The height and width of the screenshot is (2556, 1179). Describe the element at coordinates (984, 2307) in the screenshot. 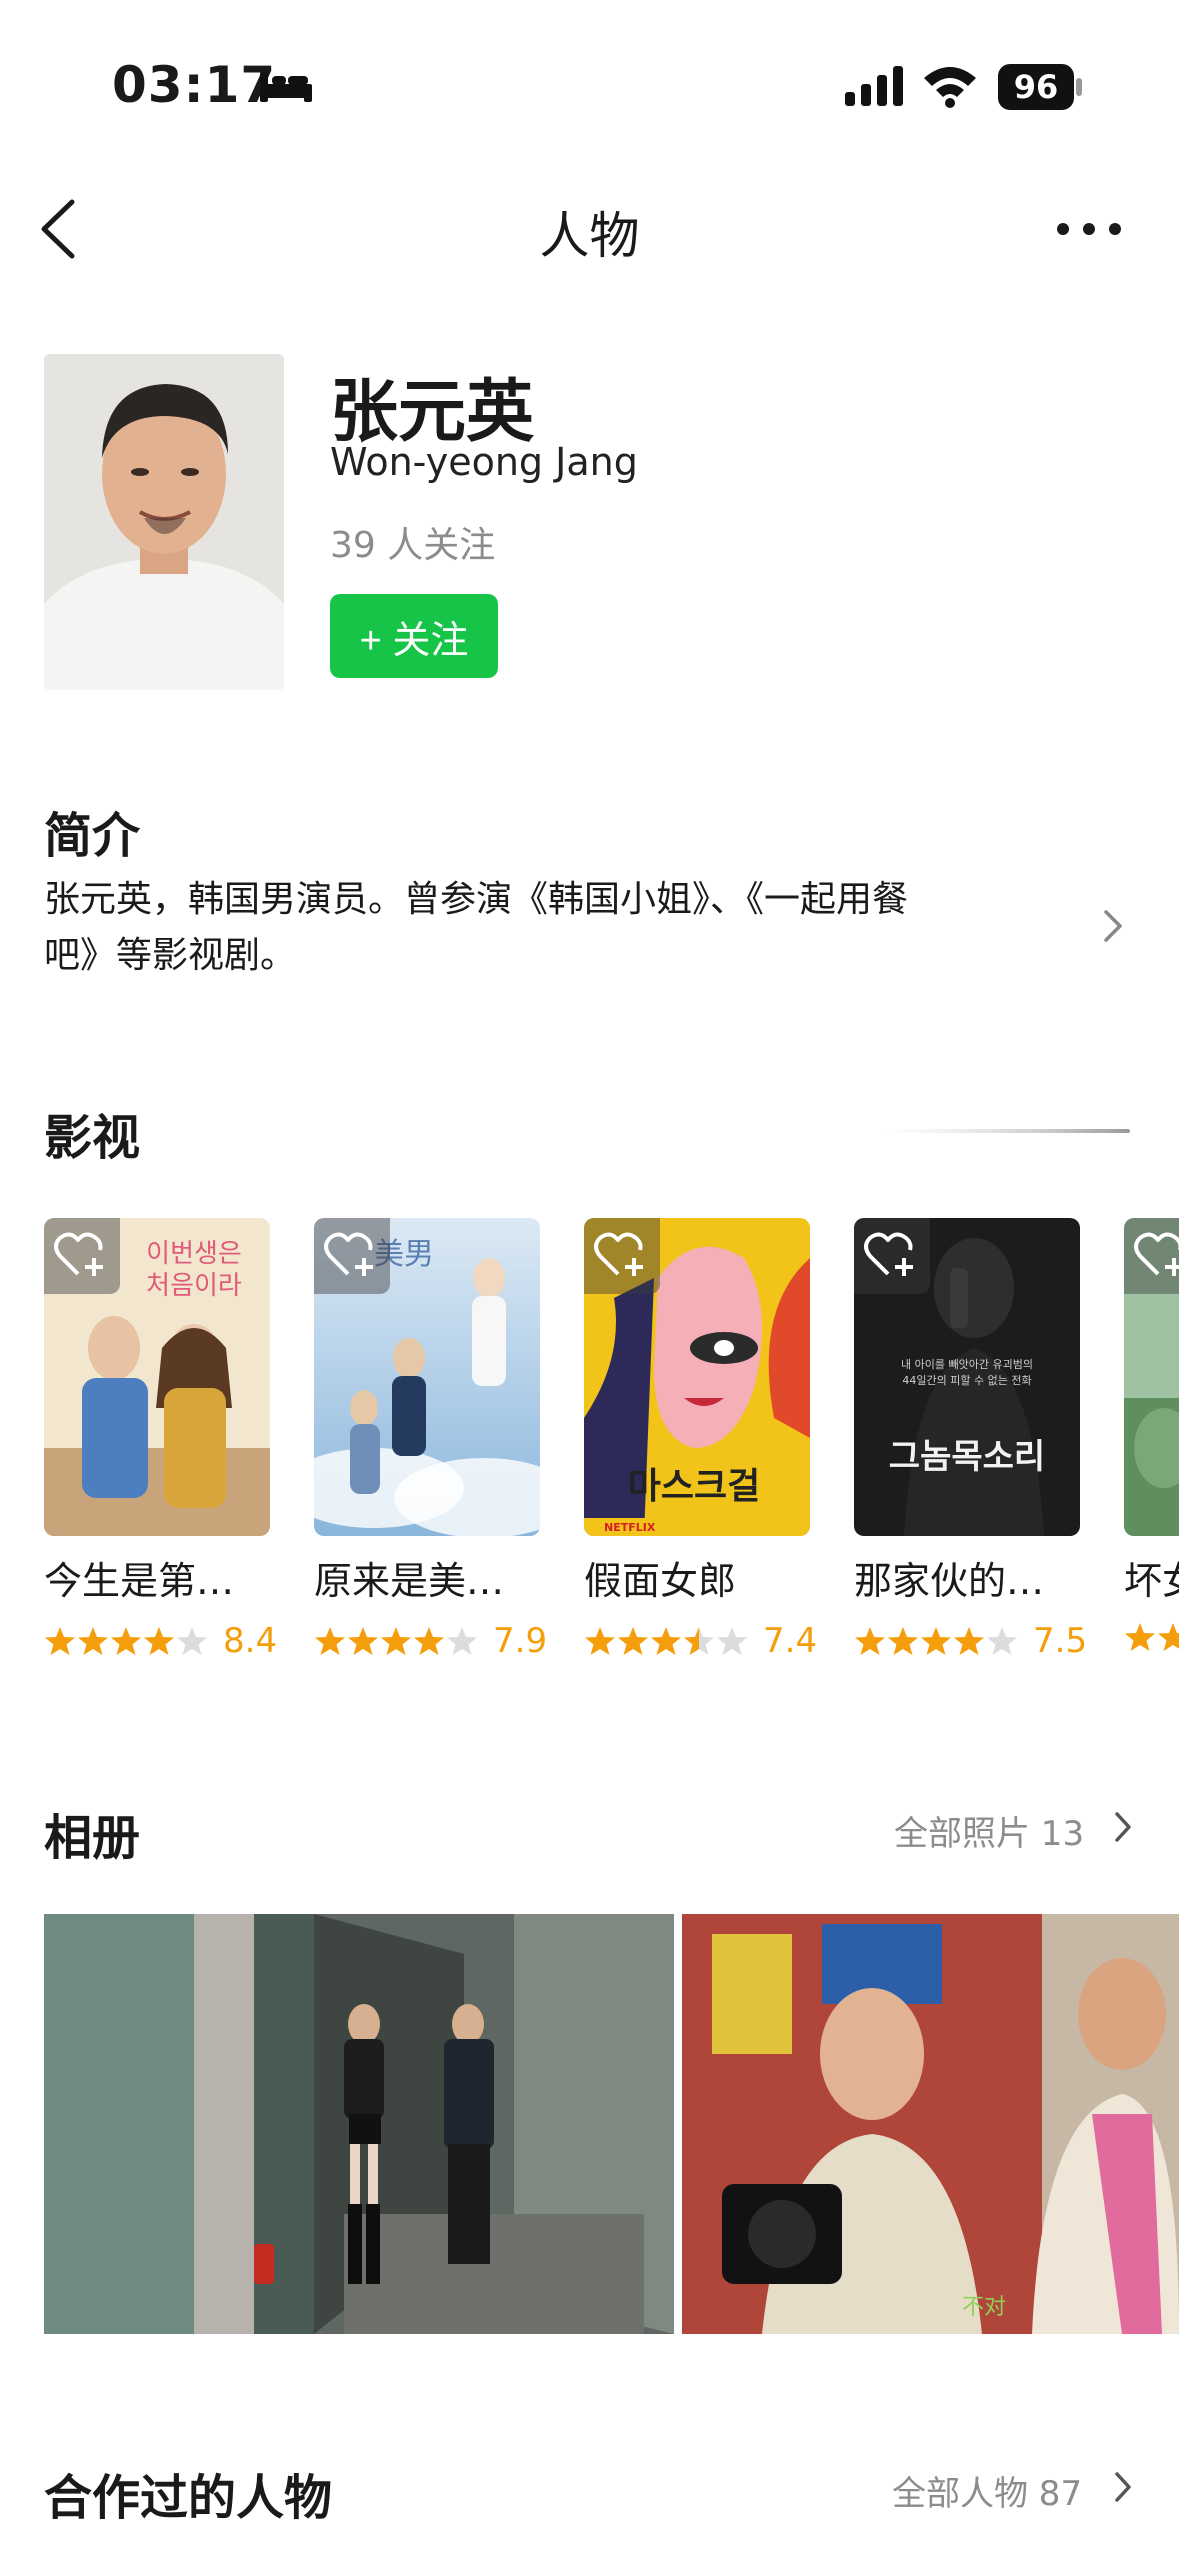

I see `svg-text: 不对` at that location.